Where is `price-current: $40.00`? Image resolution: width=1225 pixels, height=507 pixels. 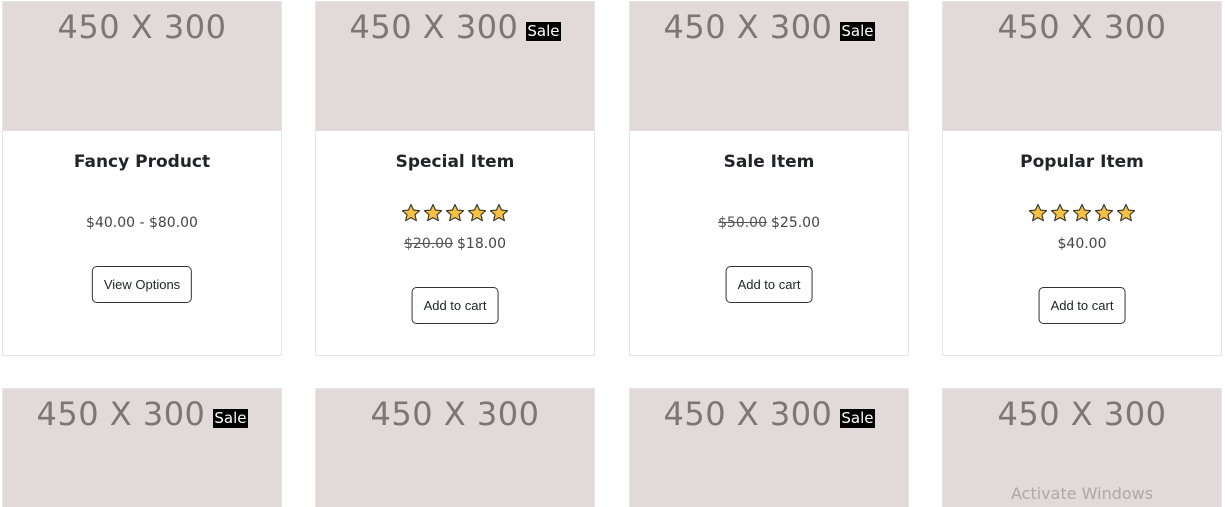 price-current: $40.00 is located at coordinates (1082, 244).